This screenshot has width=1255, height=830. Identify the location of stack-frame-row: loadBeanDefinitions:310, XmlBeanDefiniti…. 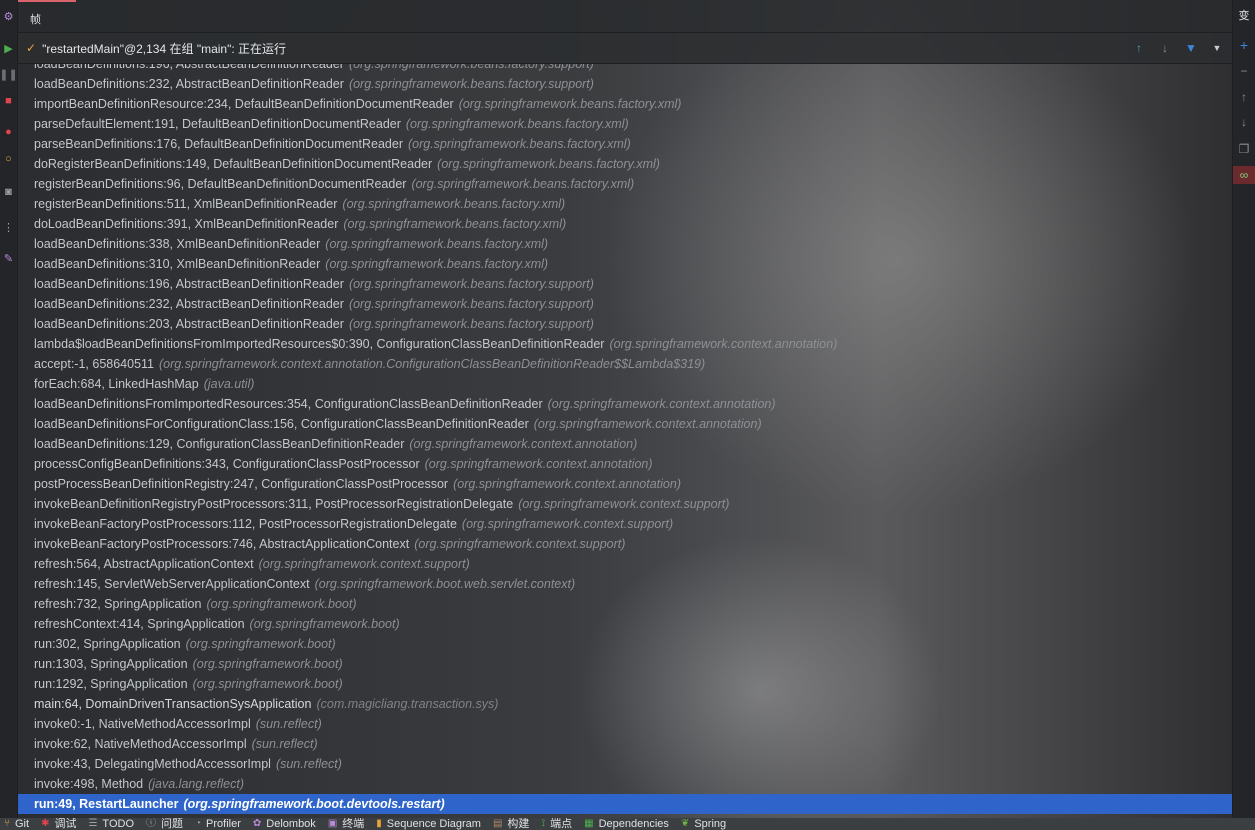
(625, 264).